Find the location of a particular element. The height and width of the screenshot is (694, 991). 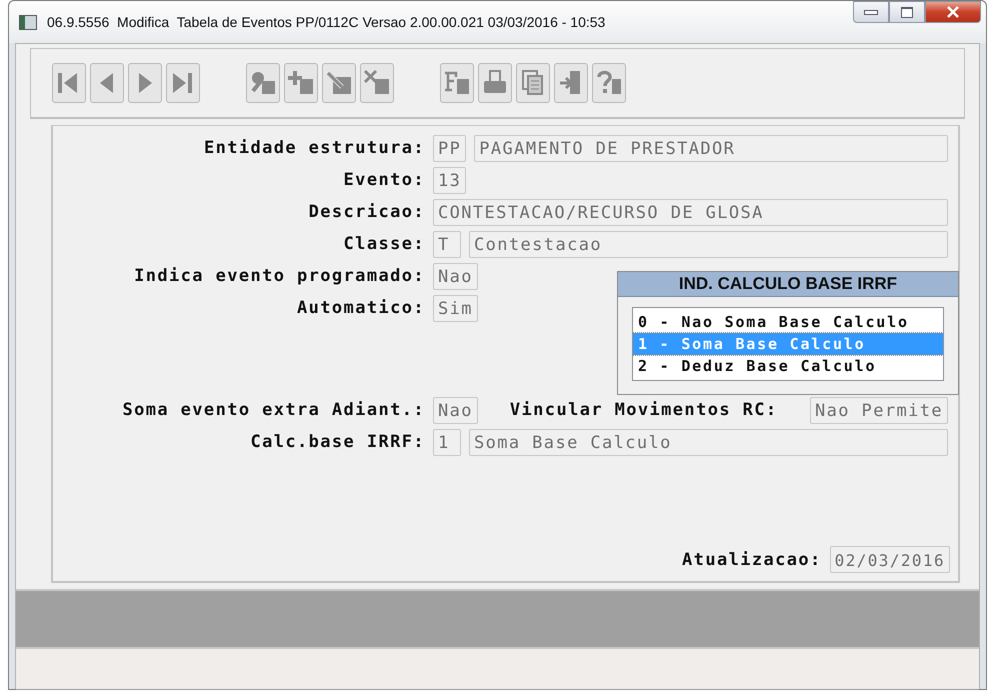

minimize-button is located at coordinates (871, 12).